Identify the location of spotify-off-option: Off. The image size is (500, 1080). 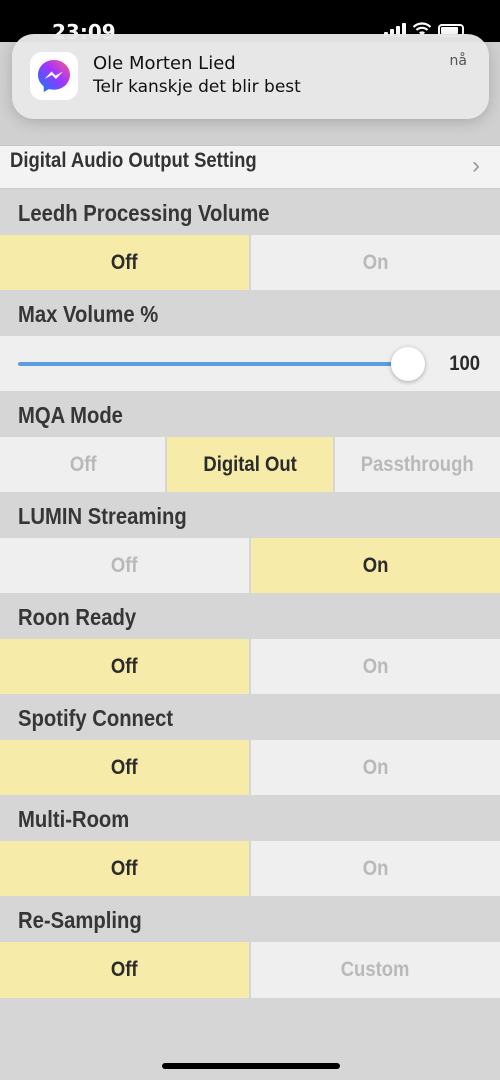
(125, 768).